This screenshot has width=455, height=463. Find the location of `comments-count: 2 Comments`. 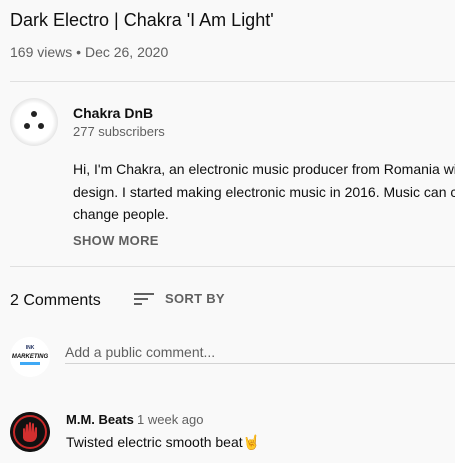

comments-count: 2 Comments is located at coordinates (55, 300).